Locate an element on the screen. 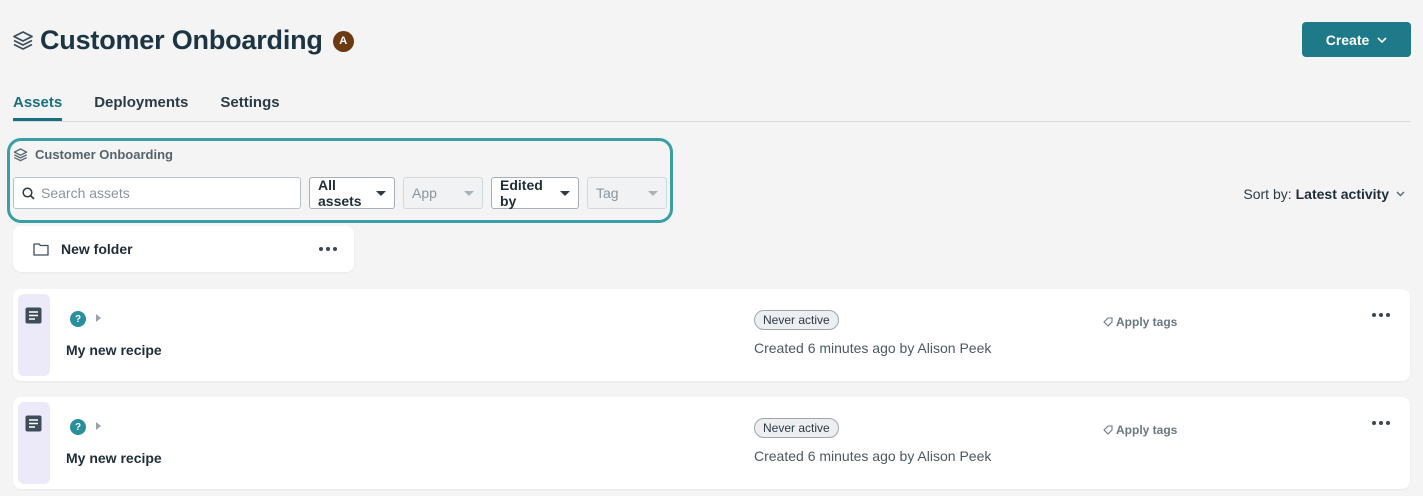 Image resolution: width=1423 pixels, height=496 pixels. page-header: Customer Onboarding A is located at coordinates (183, 40).